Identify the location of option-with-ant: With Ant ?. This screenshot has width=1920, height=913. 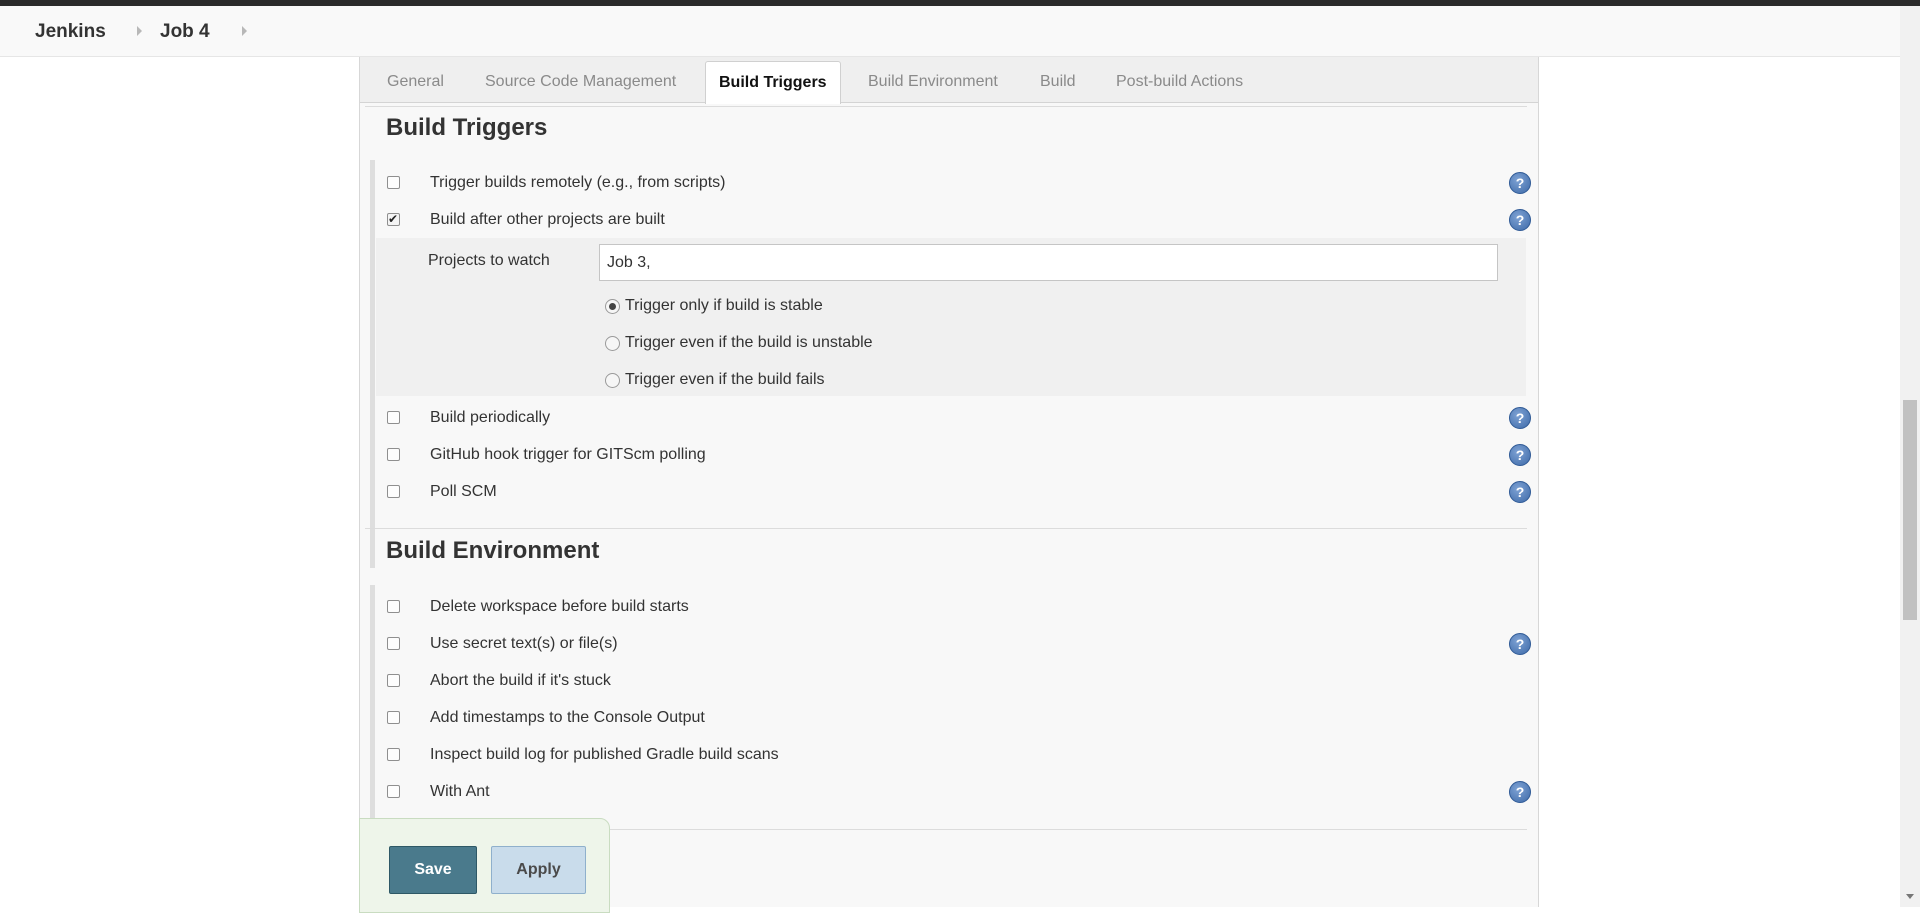
(954, 795).